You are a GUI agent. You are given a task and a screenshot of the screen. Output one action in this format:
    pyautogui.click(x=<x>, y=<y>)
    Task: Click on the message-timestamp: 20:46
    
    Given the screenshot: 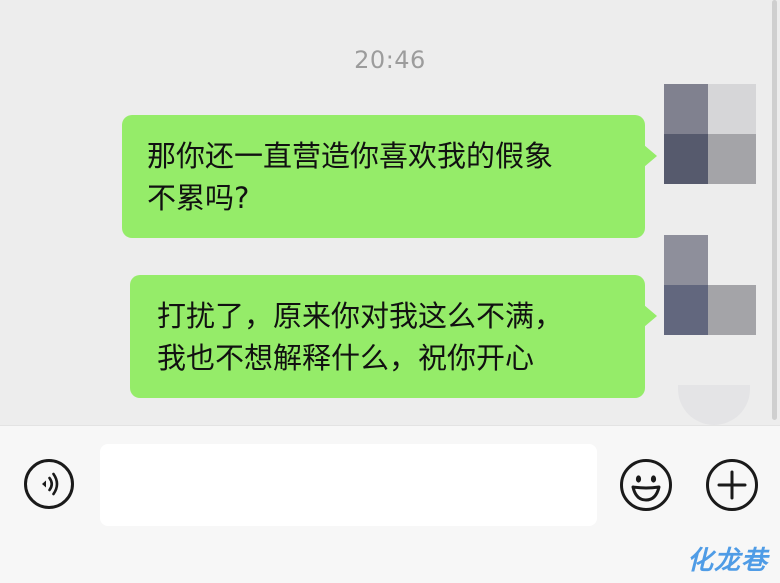 What is the action you would take?
    pyautogui.click(x=390, y=60)
    